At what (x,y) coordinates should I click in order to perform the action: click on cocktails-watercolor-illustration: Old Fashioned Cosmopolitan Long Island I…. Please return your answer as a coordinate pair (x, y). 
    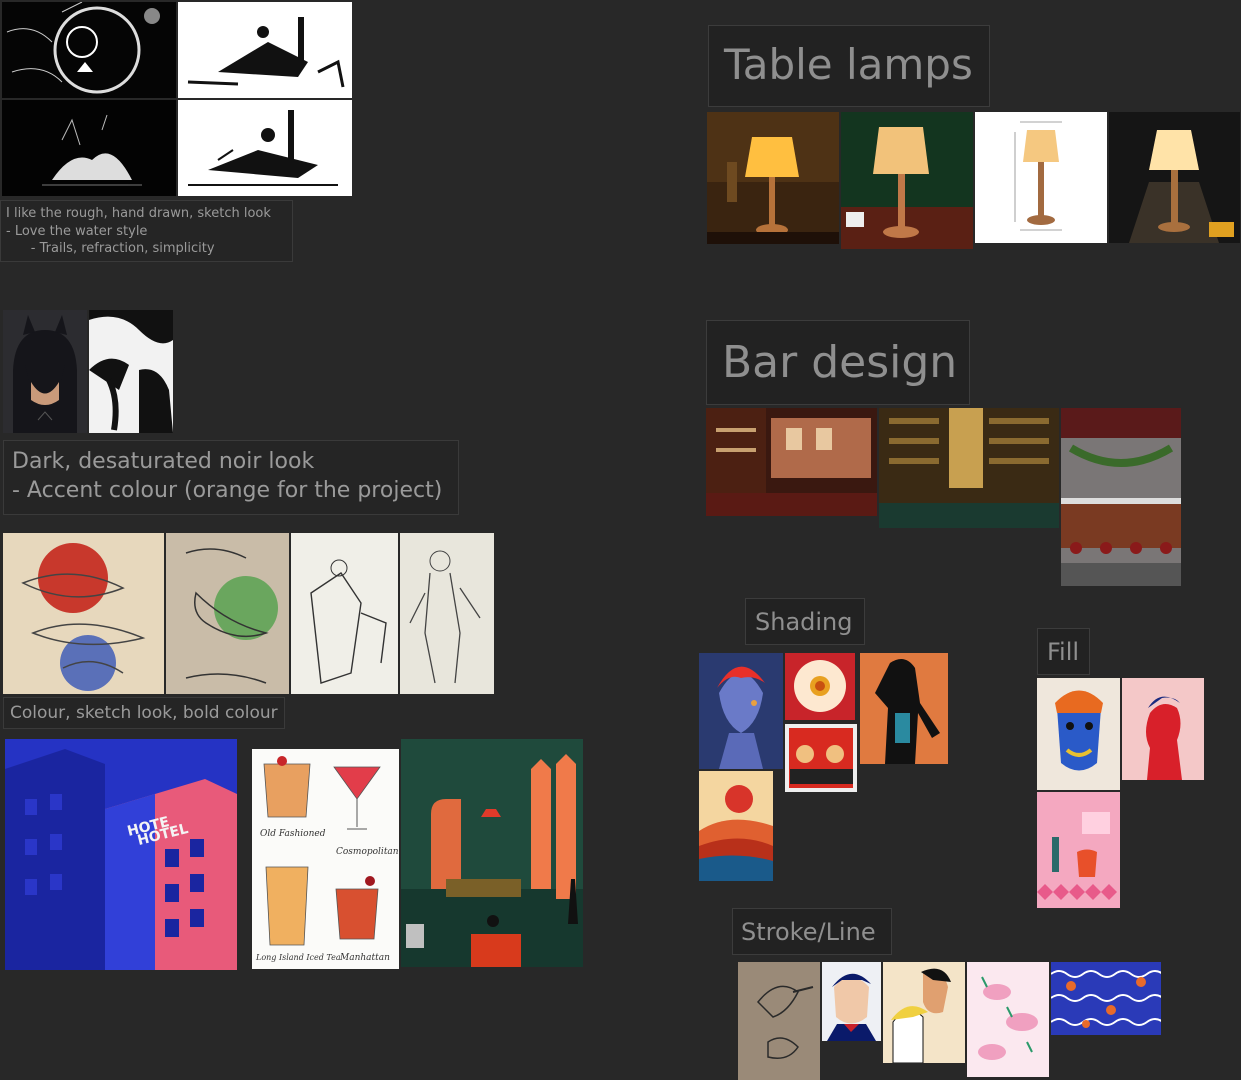
    Looking at the image, I should click on (325, 859).